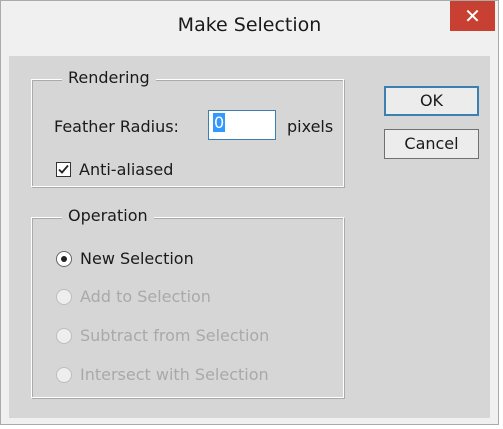  What do you see at coordinates (137, 258) in the screenshot?
I see `new-selection-label: New Selection` at bounding box center [137, 258].